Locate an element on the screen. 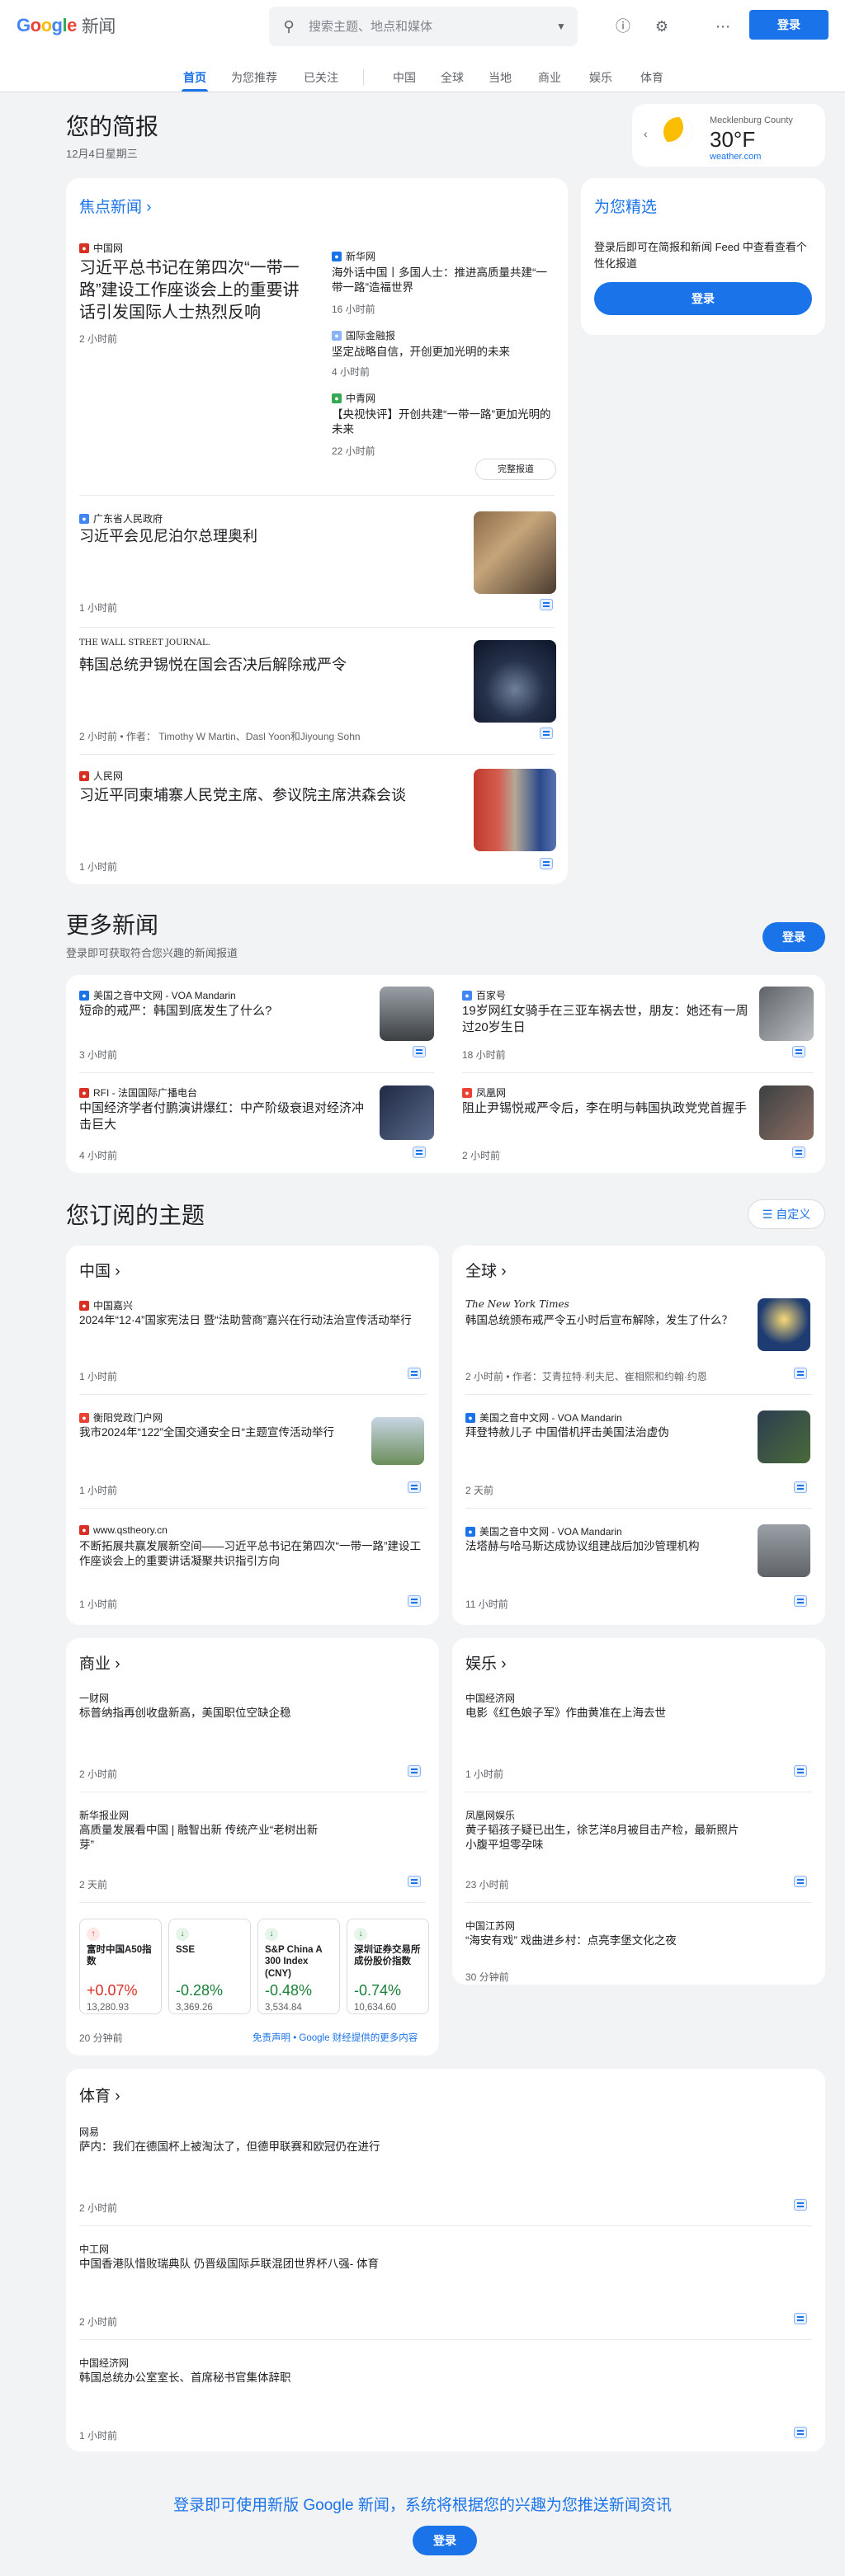 The height and width of the screenshot is (2576, 845). tab-entertainment: 娱乐 is located at coordinates (600, 77).